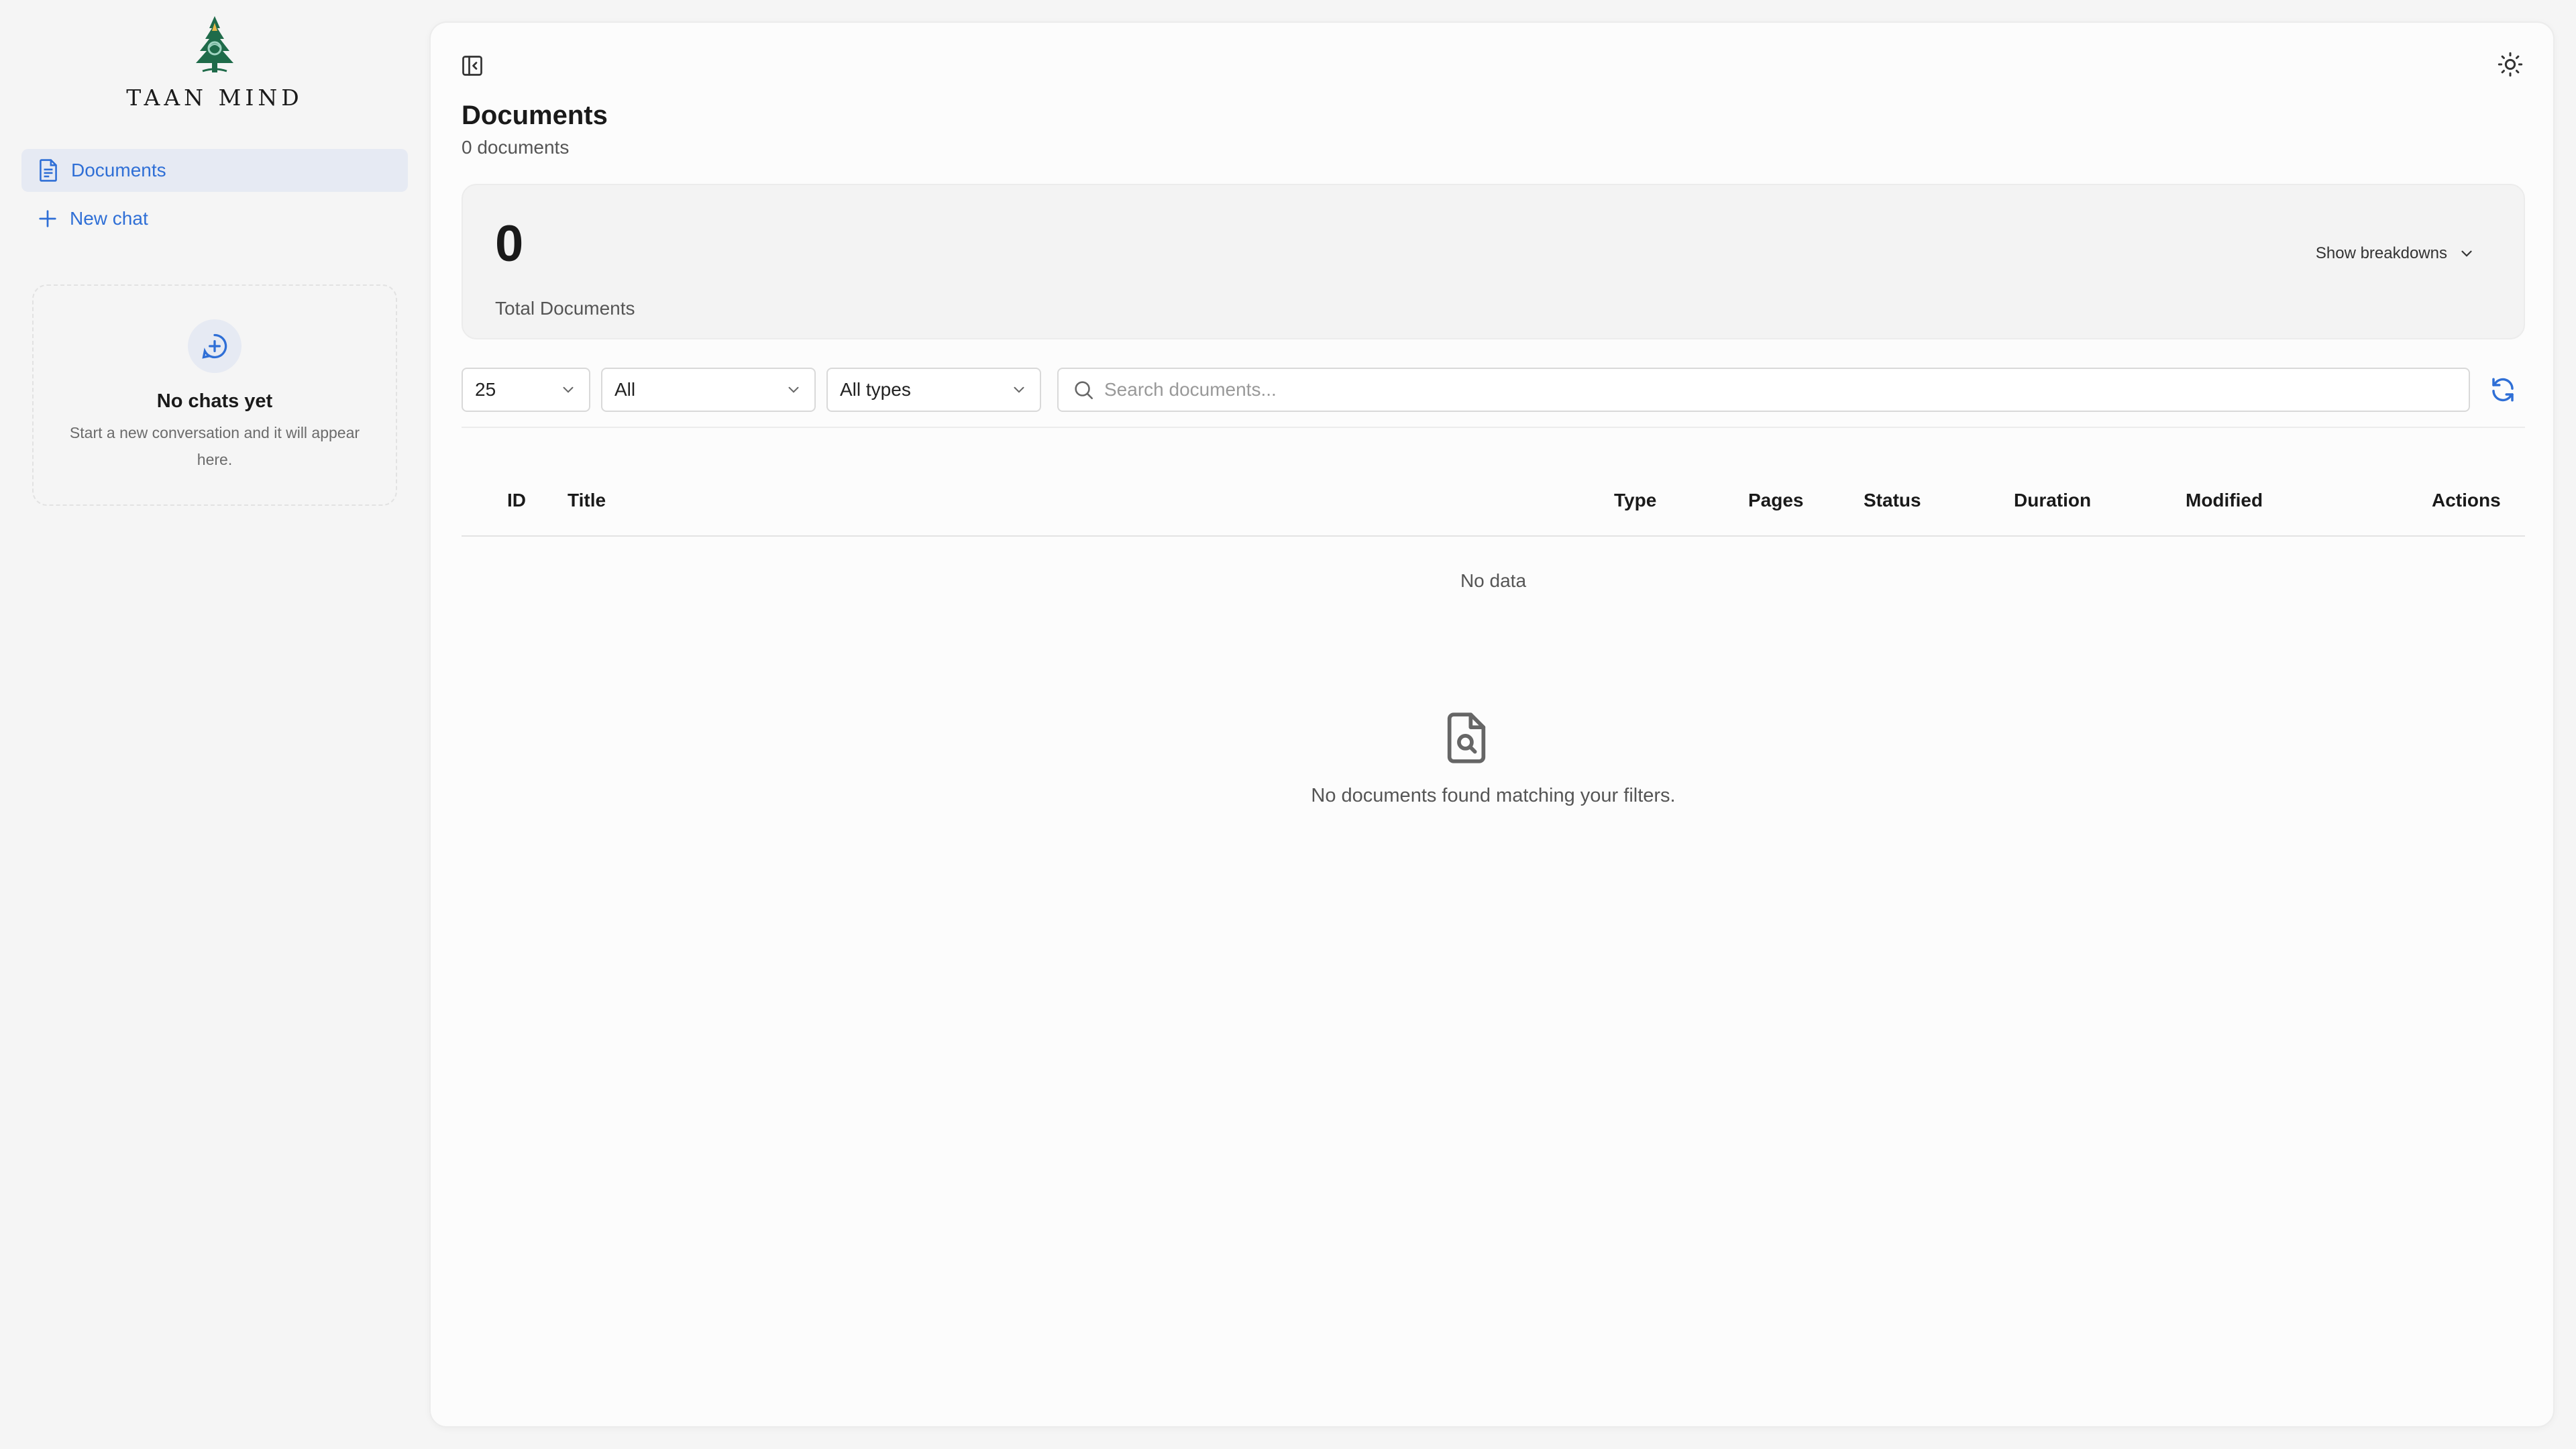 The image size is (2576, 1449). I want to click on column-header-duration: Duration, so click(2052, 500).